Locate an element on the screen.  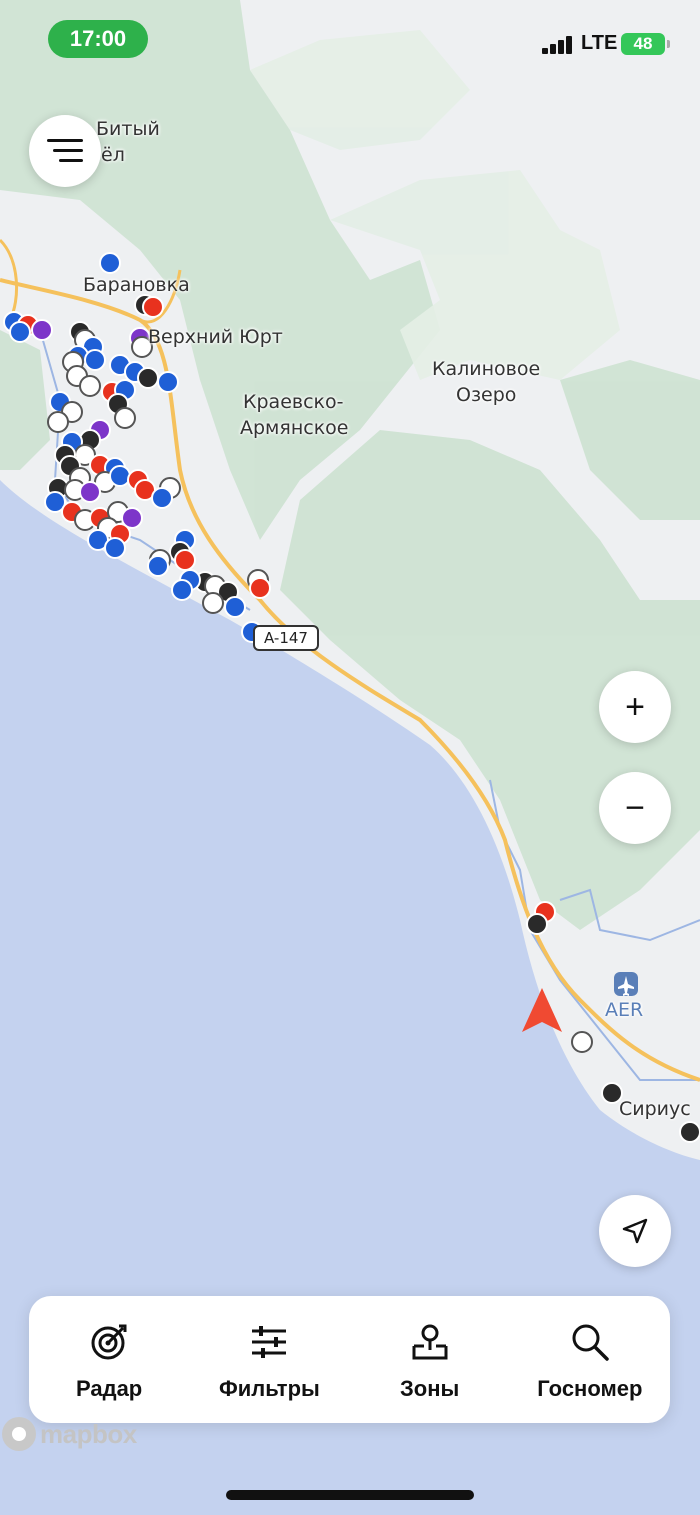
battery-icon: 48 is located at coordinates (645, 44).